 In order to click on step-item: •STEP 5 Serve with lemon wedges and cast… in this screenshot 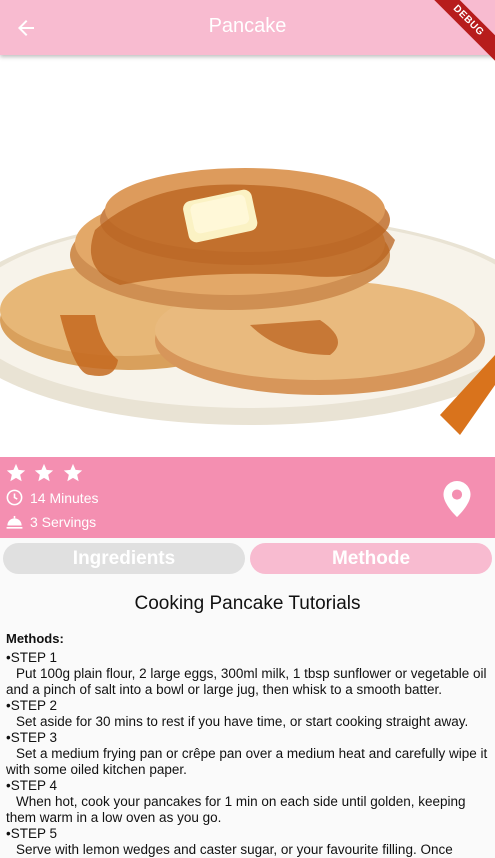, I will do `click(247, 842)`.